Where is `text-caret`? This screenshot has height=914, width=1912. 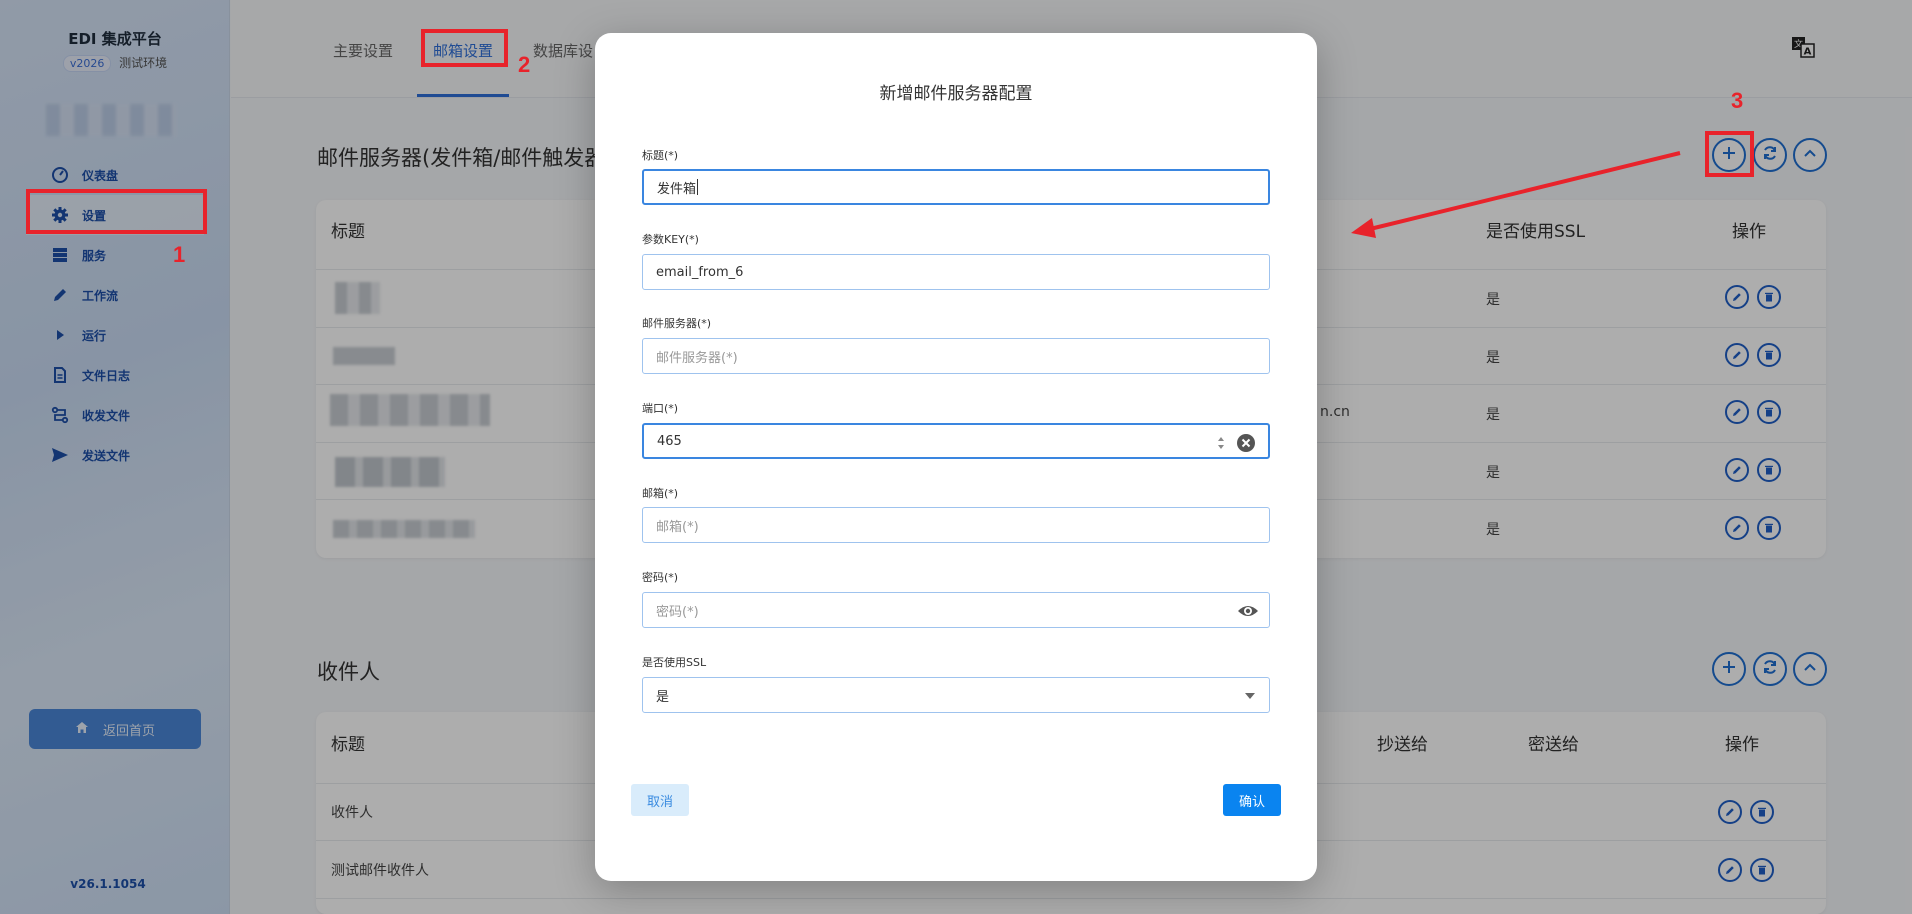
text-caret is located at coordinates (698, 187).